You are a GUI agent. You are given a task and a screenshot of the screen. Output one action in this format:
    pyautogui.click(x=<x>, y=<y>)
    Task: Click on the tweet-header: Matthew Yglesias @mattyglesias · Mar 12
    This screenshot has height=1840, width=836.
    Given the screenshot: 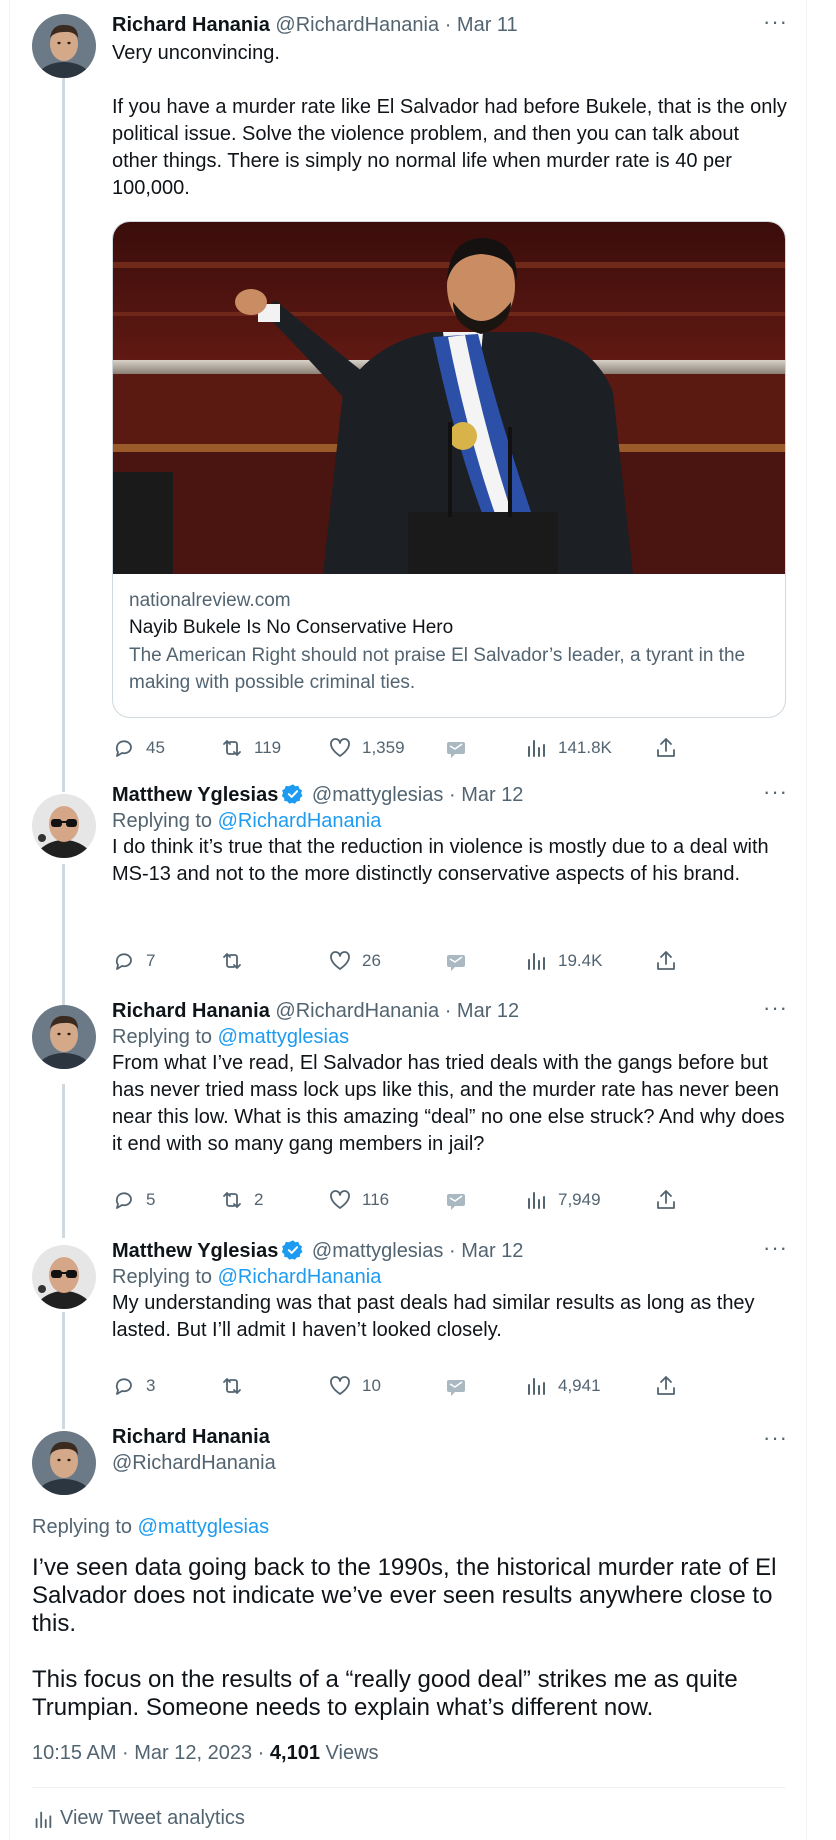 What is the action you would take?
    pyautogui.click(x=450, y=1251)
    